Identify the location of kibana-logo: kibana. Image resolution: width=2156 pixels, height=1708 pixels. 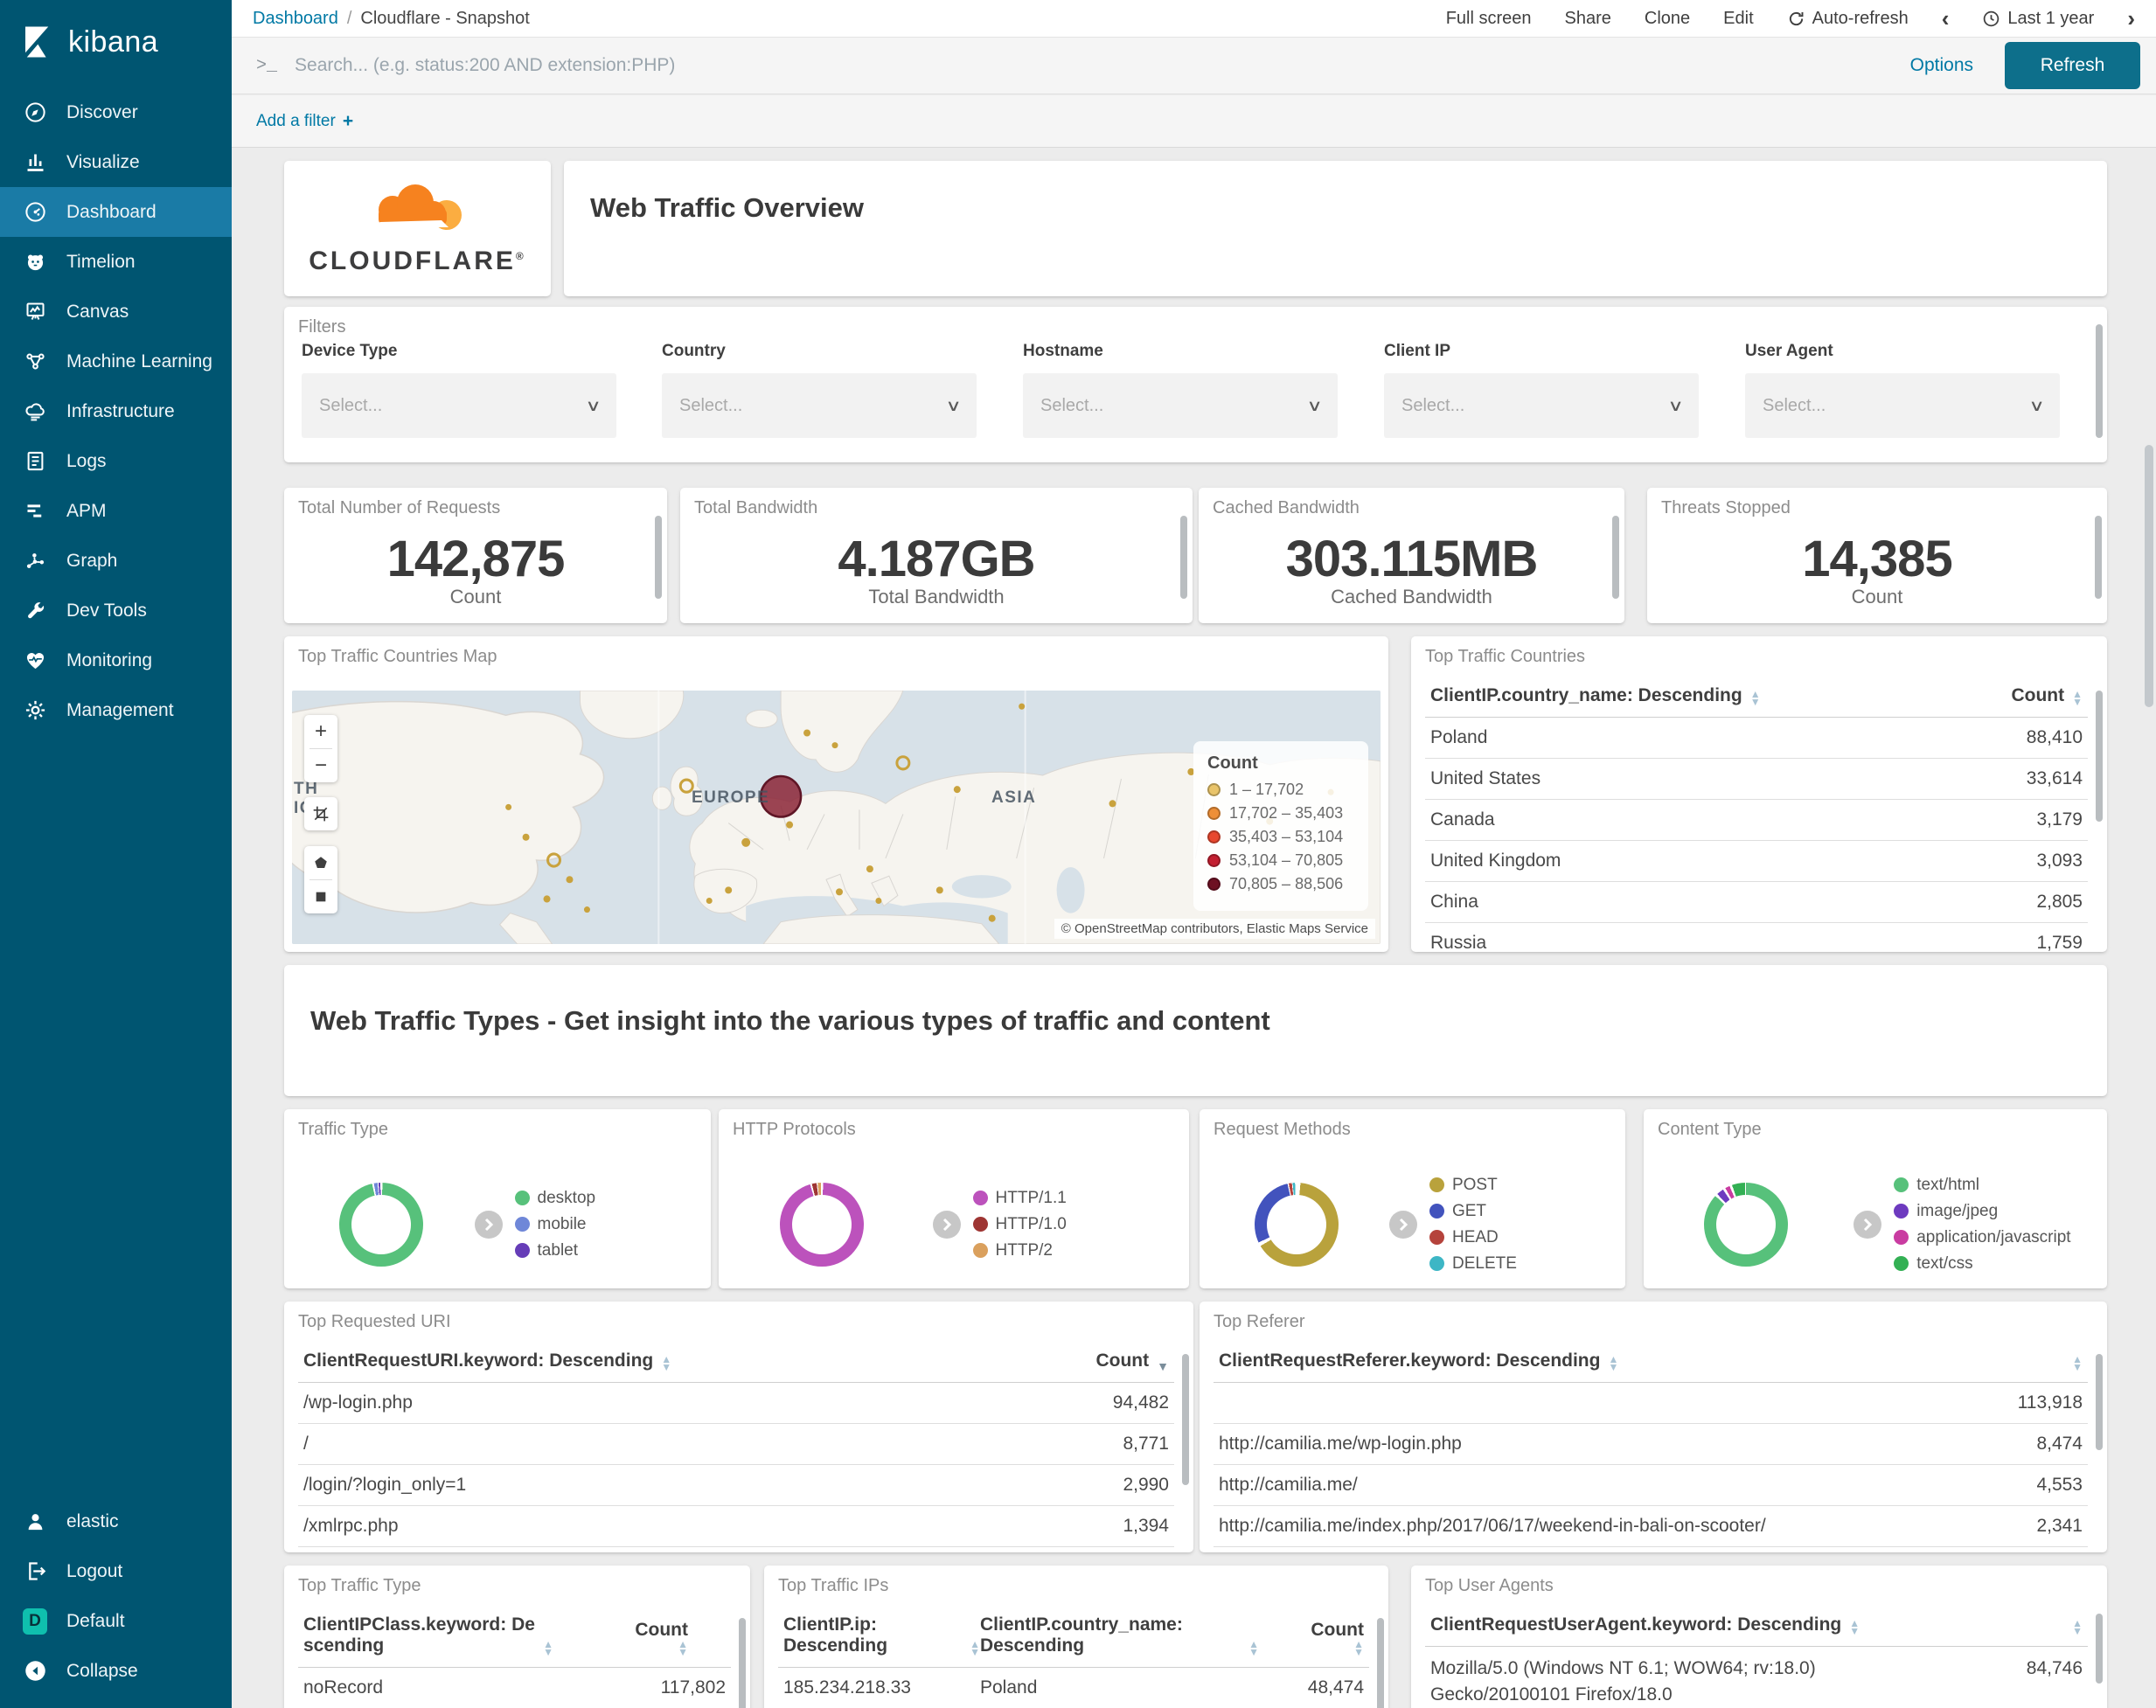
(116, 43).